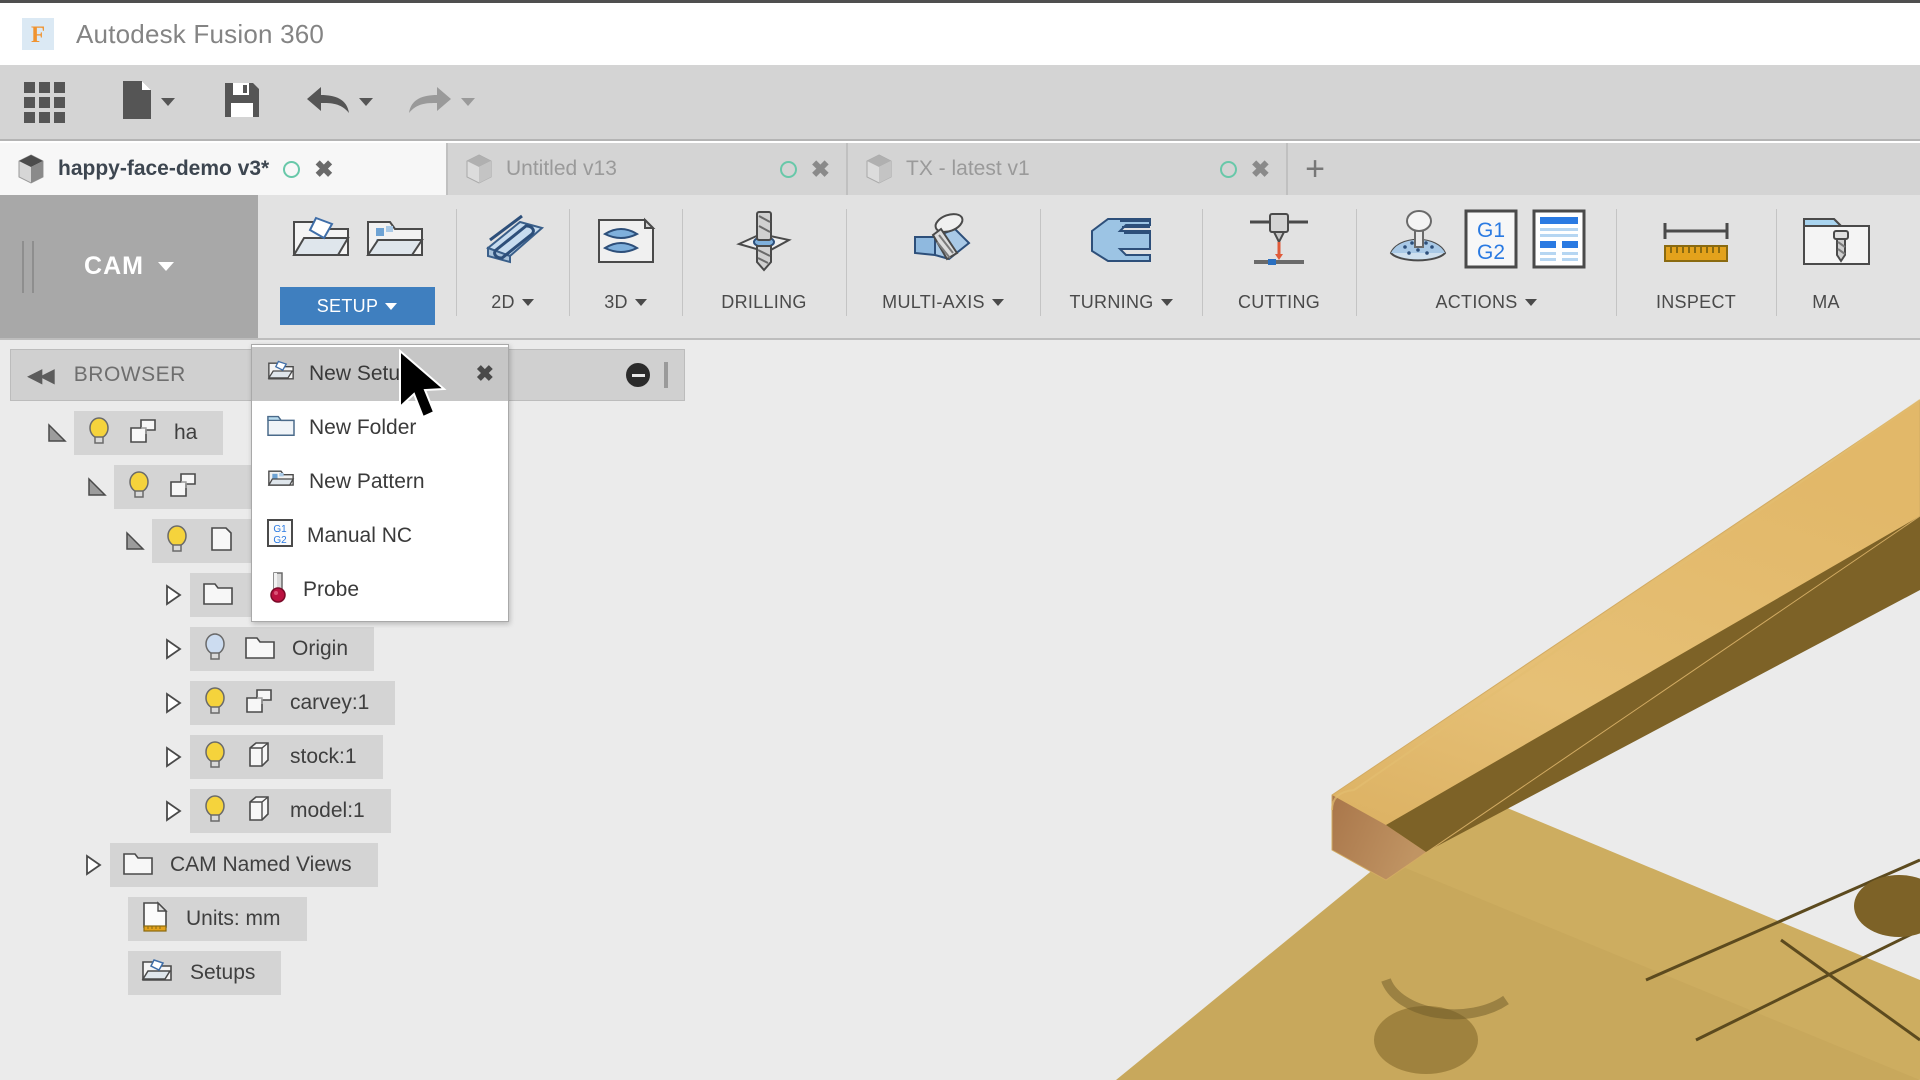 The width and height of the screenshot is (1920, 1080). Describe the element at coordinates (330, 702) in the screenshot. I see `tree-node-label: carvey:1` at that location.